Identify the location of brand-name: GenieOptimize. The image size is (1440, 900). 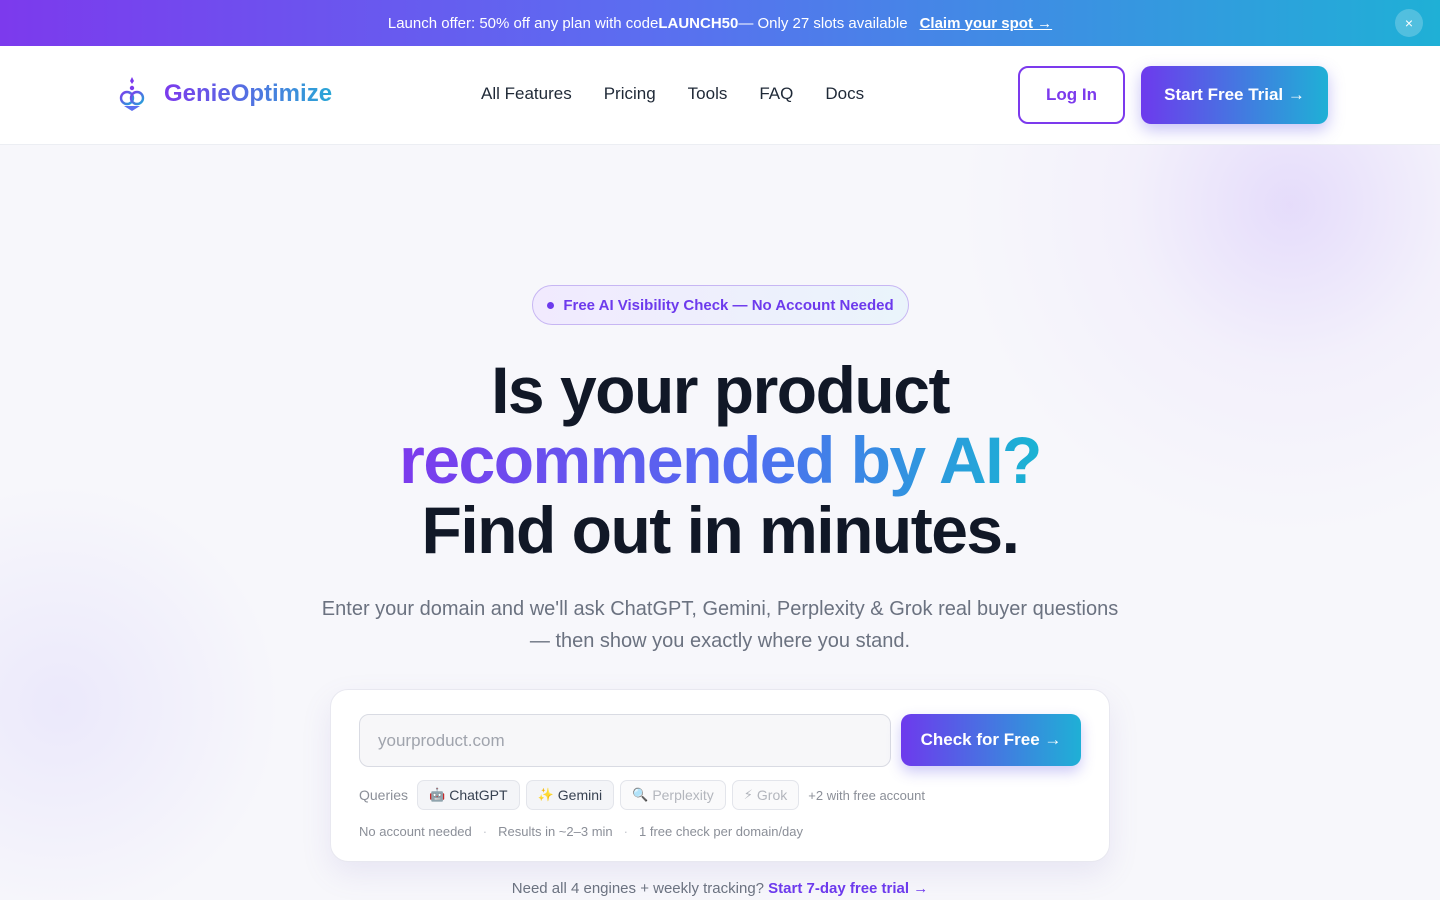
(248, 93).